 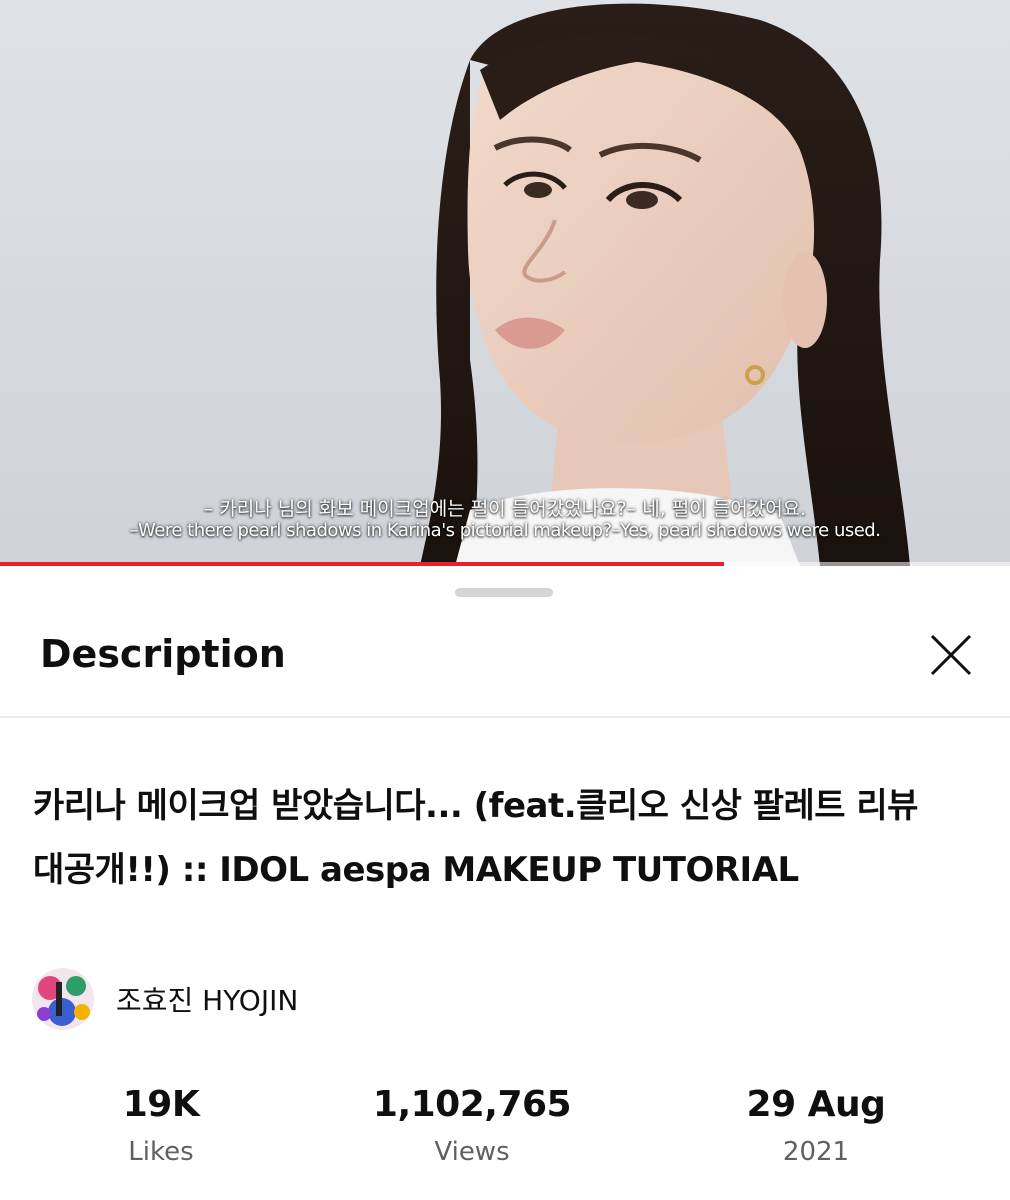 What do you see at coordinates (163, 654) in the screenshot?
I see `sheet-title: Description` at bounding box center [163, 654].